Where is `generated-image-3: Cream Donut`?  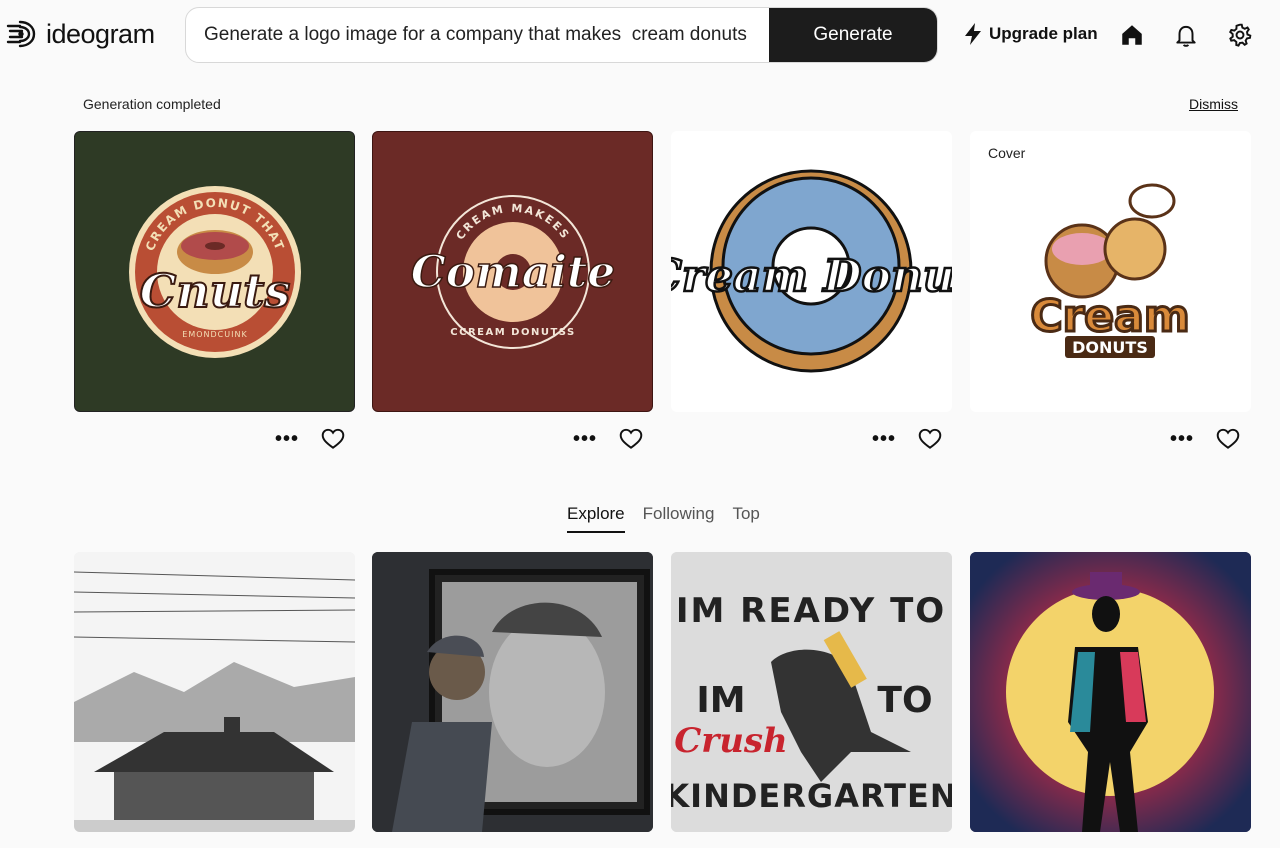
generated-image-3: Cream Donut is located at coordinates (811, 271).